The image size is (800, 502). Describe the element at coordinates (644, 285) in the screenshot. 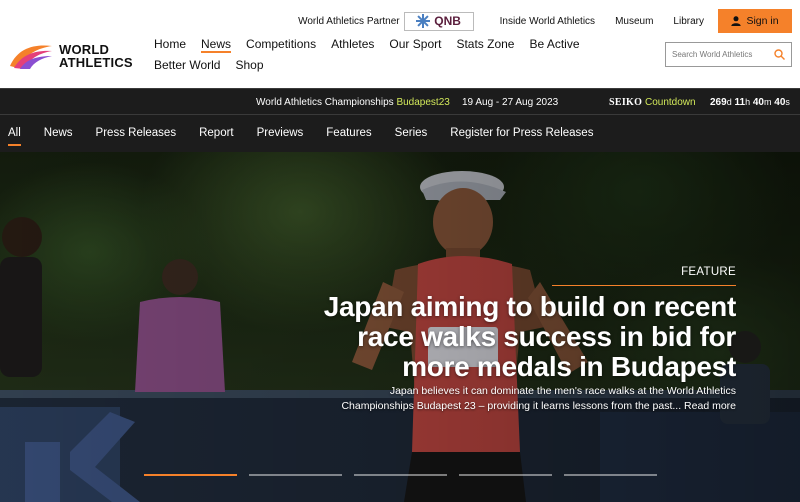

I see `feature-divider` at that location.